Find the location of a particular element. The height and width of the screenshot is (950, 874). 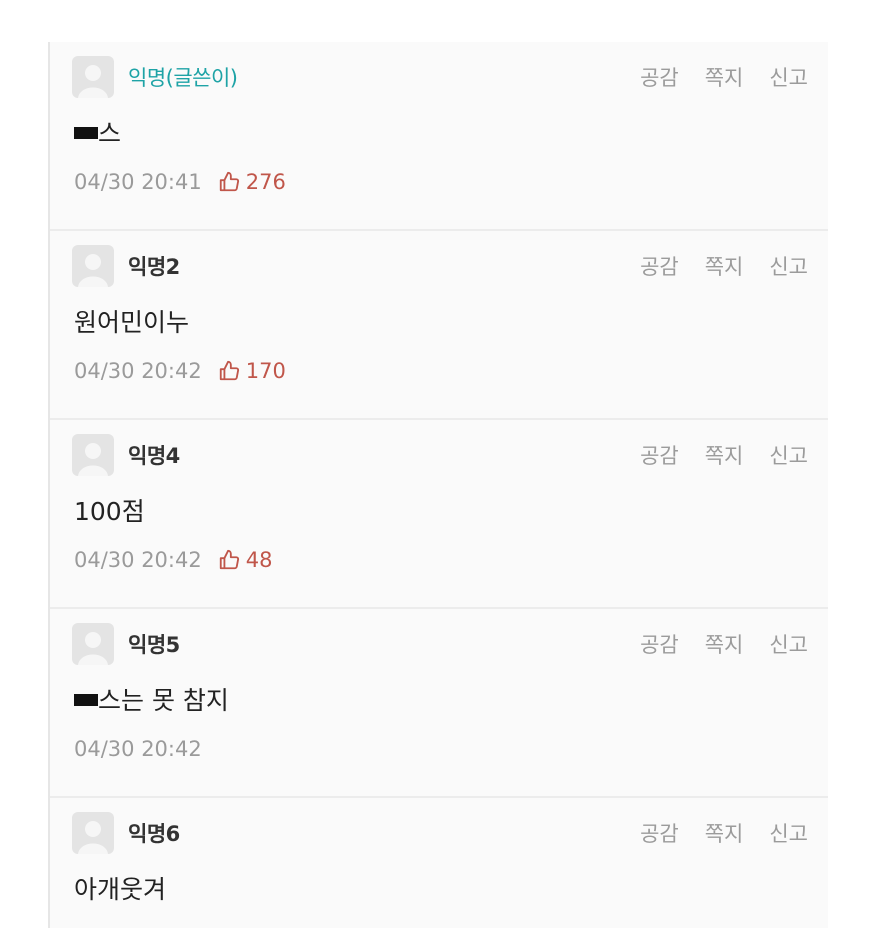

comment-meta: 04/30 20:42 48 is located at coordinates (173, 560).